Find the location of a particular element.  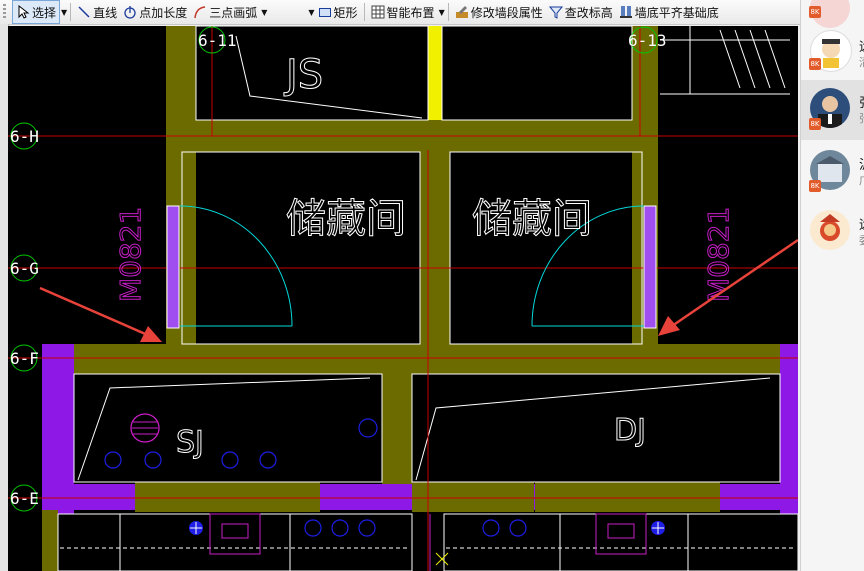

pipe-circles is located at coordinates (315, 477).